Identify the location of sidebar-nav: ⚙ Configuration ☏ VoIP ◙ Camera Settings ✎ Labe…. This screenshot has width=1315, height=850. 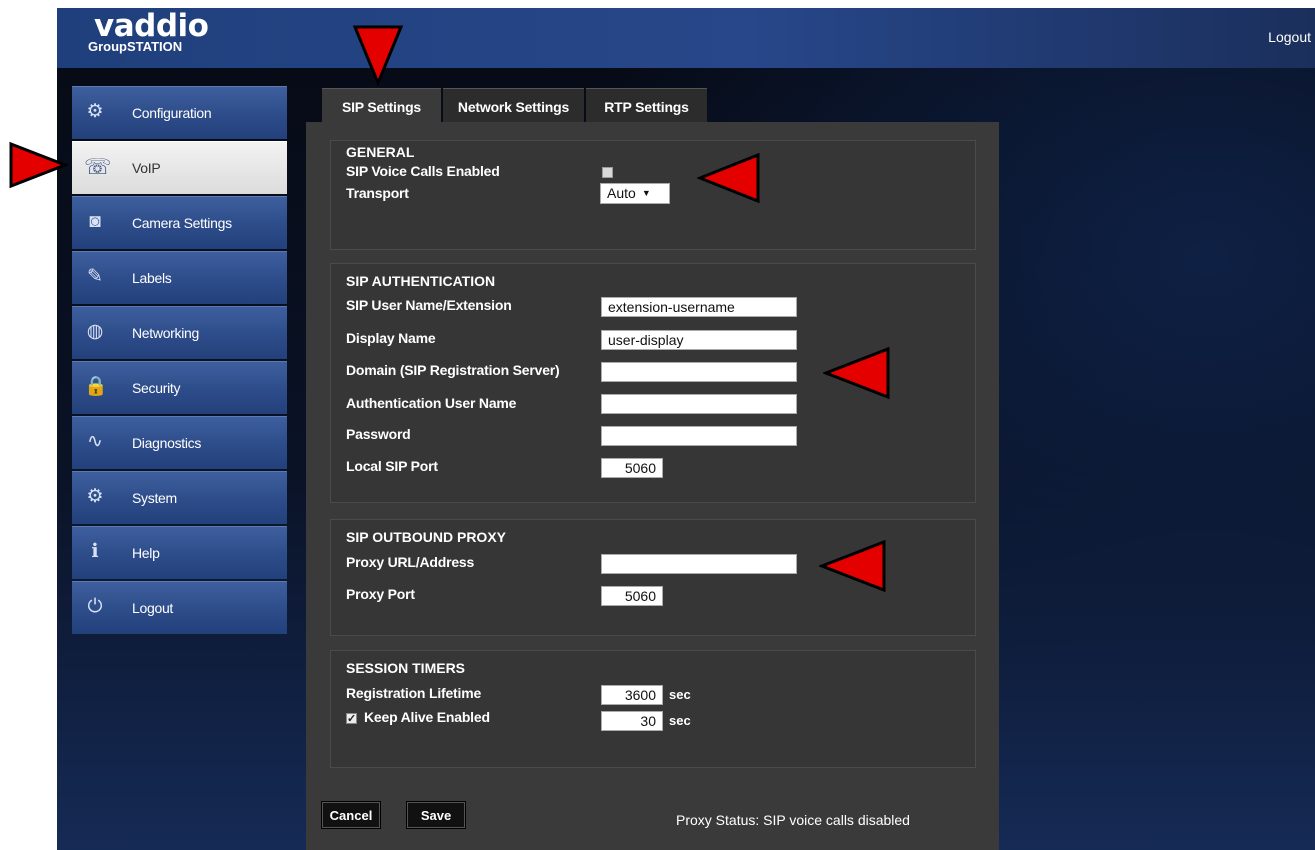
(179, 361).